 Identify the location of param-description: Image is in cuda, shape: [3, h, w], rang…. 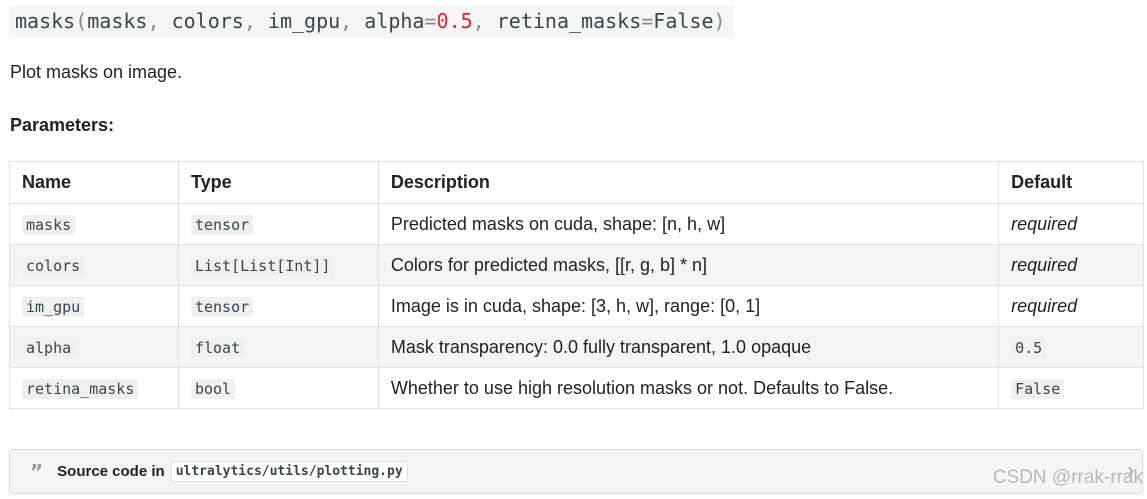
(688, 306).